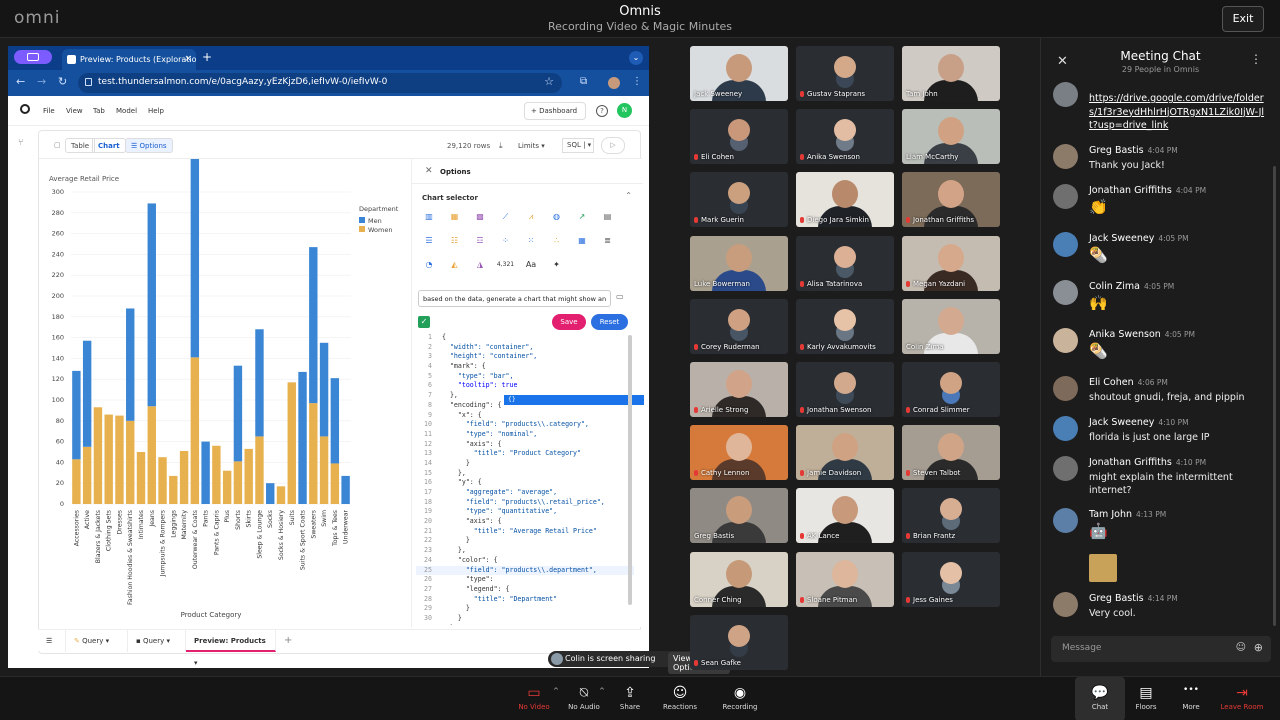 The image size is (1280, 720). I want to click on map-icon: ◍, so click(557, 217).